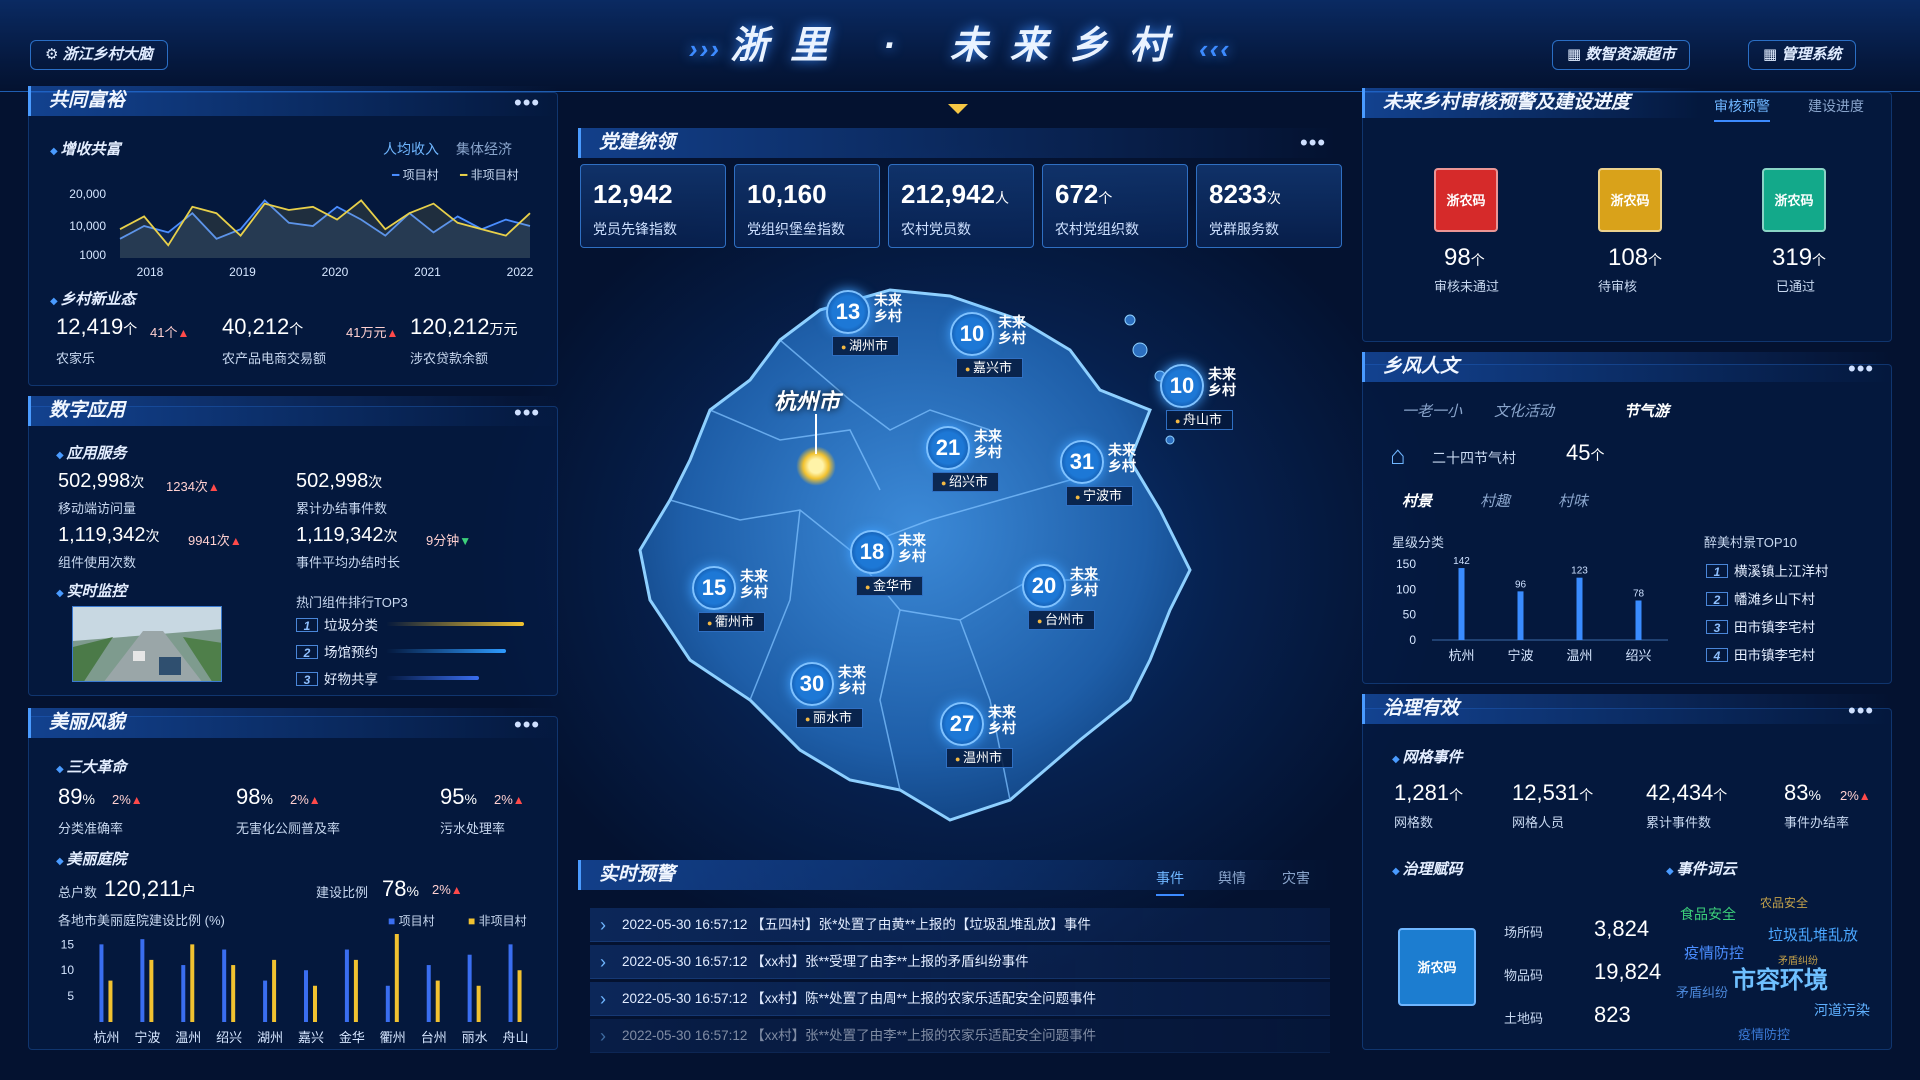 Image resolution: width=1920 pixels, height=1080 pixels. Describe the element at coordinates (1082, 462) in the screenshot. I see `pin-count: 31` at that location.